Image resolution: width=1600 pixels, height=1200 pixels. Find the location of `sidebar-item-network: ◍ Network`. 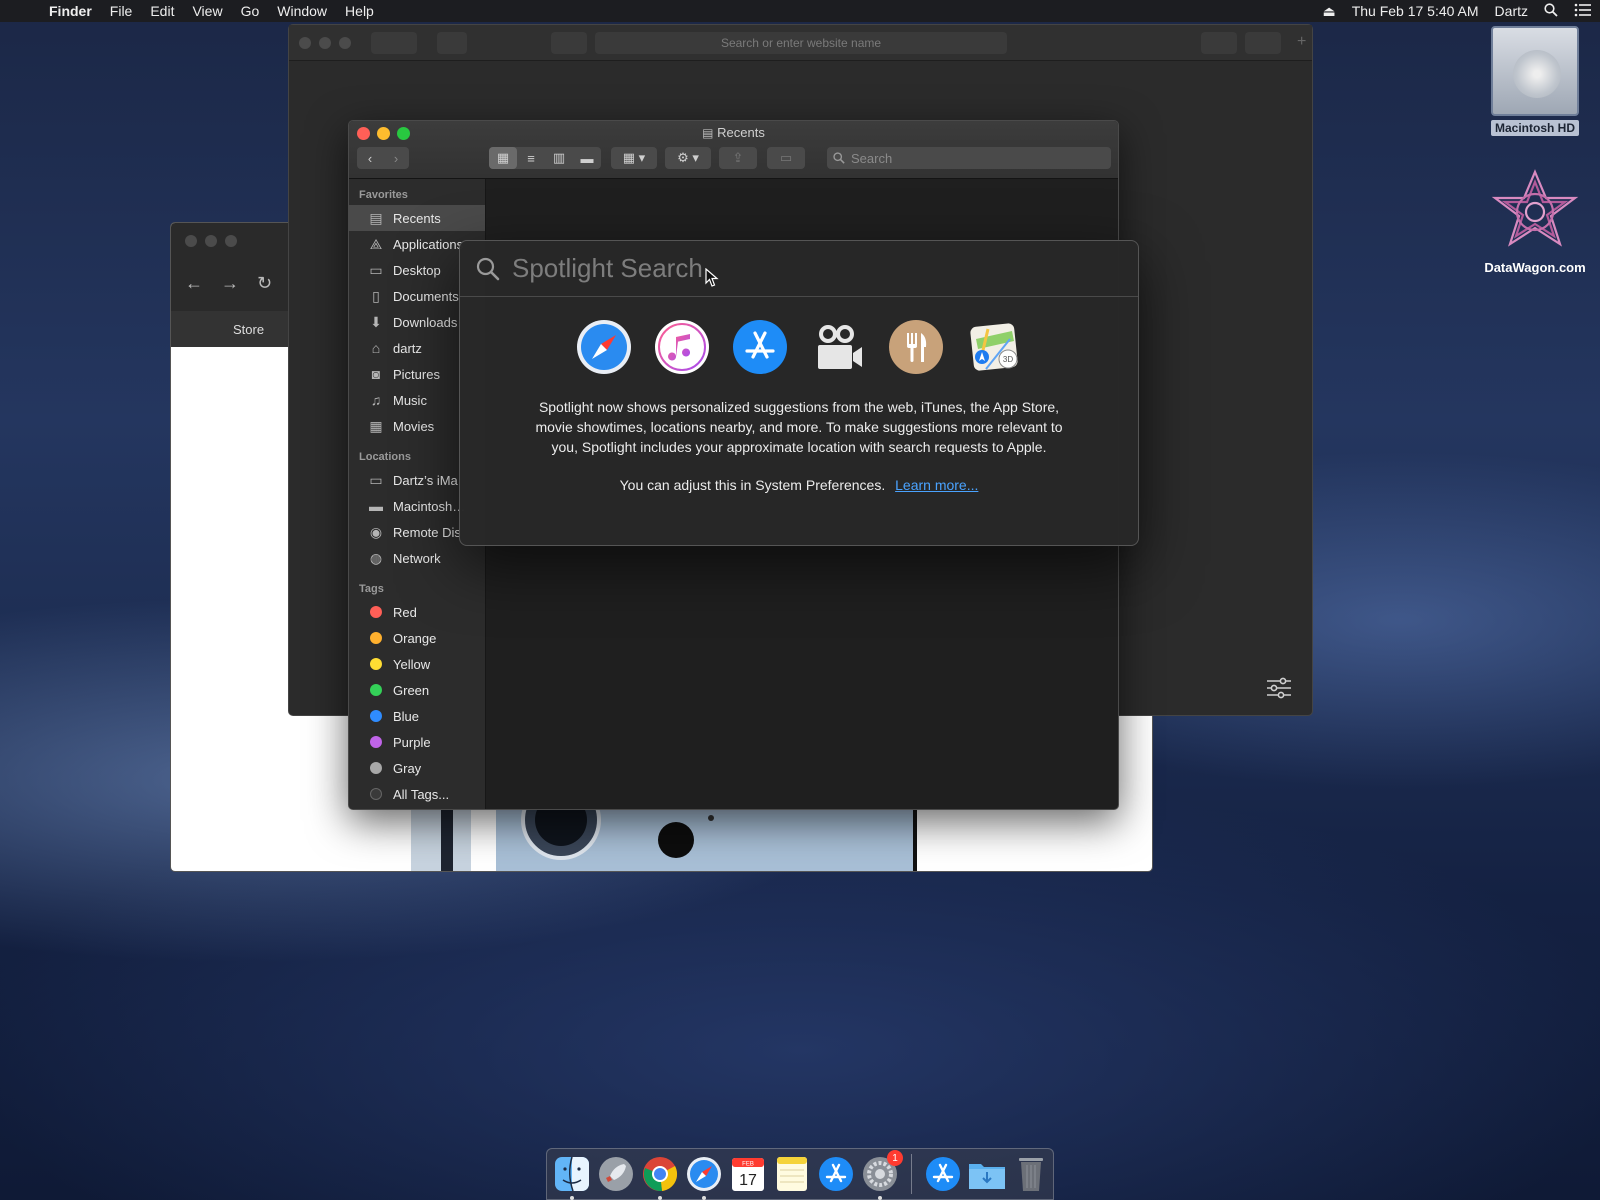

sidebar-item-network: ◍ Network is located at coordinates (417, 558).